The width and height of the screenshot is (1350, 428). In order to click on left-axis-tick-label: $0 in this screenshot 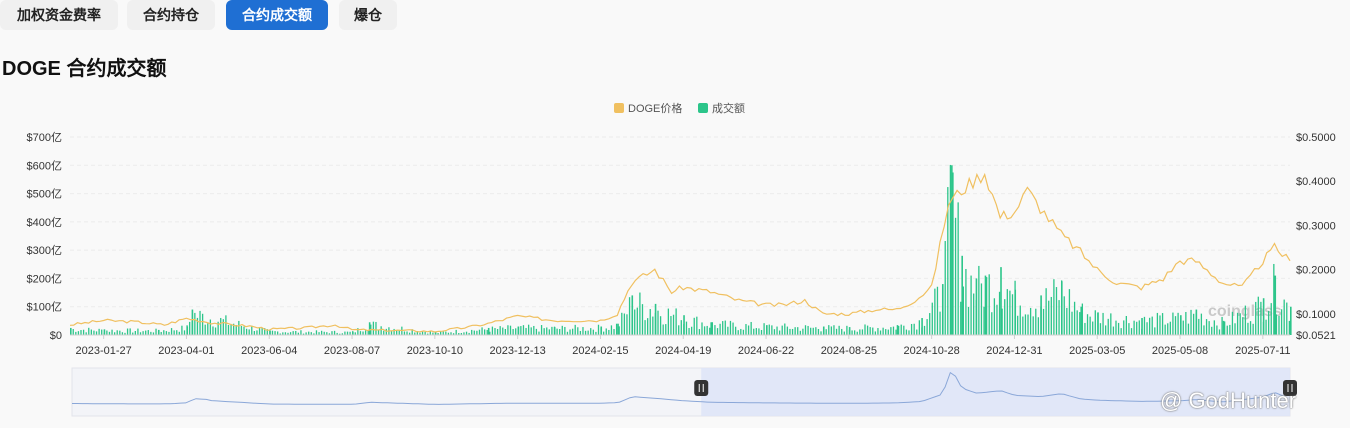, I will do `click(56, 336)`.